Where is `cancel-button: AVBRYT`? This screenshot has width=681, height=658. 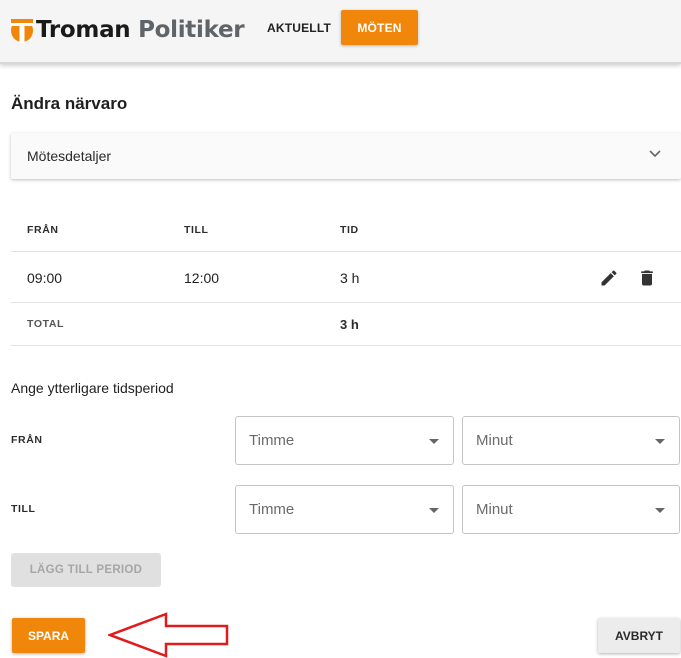
cancel-button: AVBRYT is located at coordinates (639, 635).